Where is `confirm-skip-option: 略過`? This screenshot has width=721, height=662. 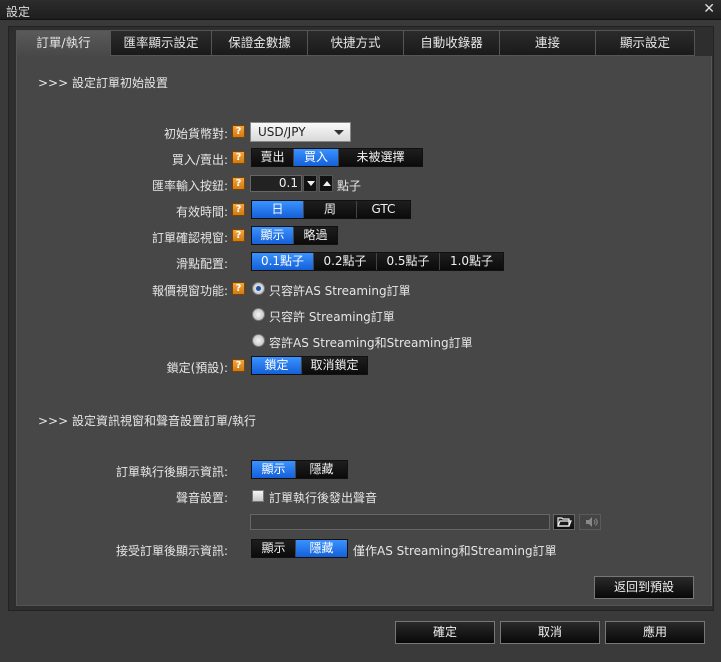
confirm-skip-option: 略過 is located at coordinates (315, 235).